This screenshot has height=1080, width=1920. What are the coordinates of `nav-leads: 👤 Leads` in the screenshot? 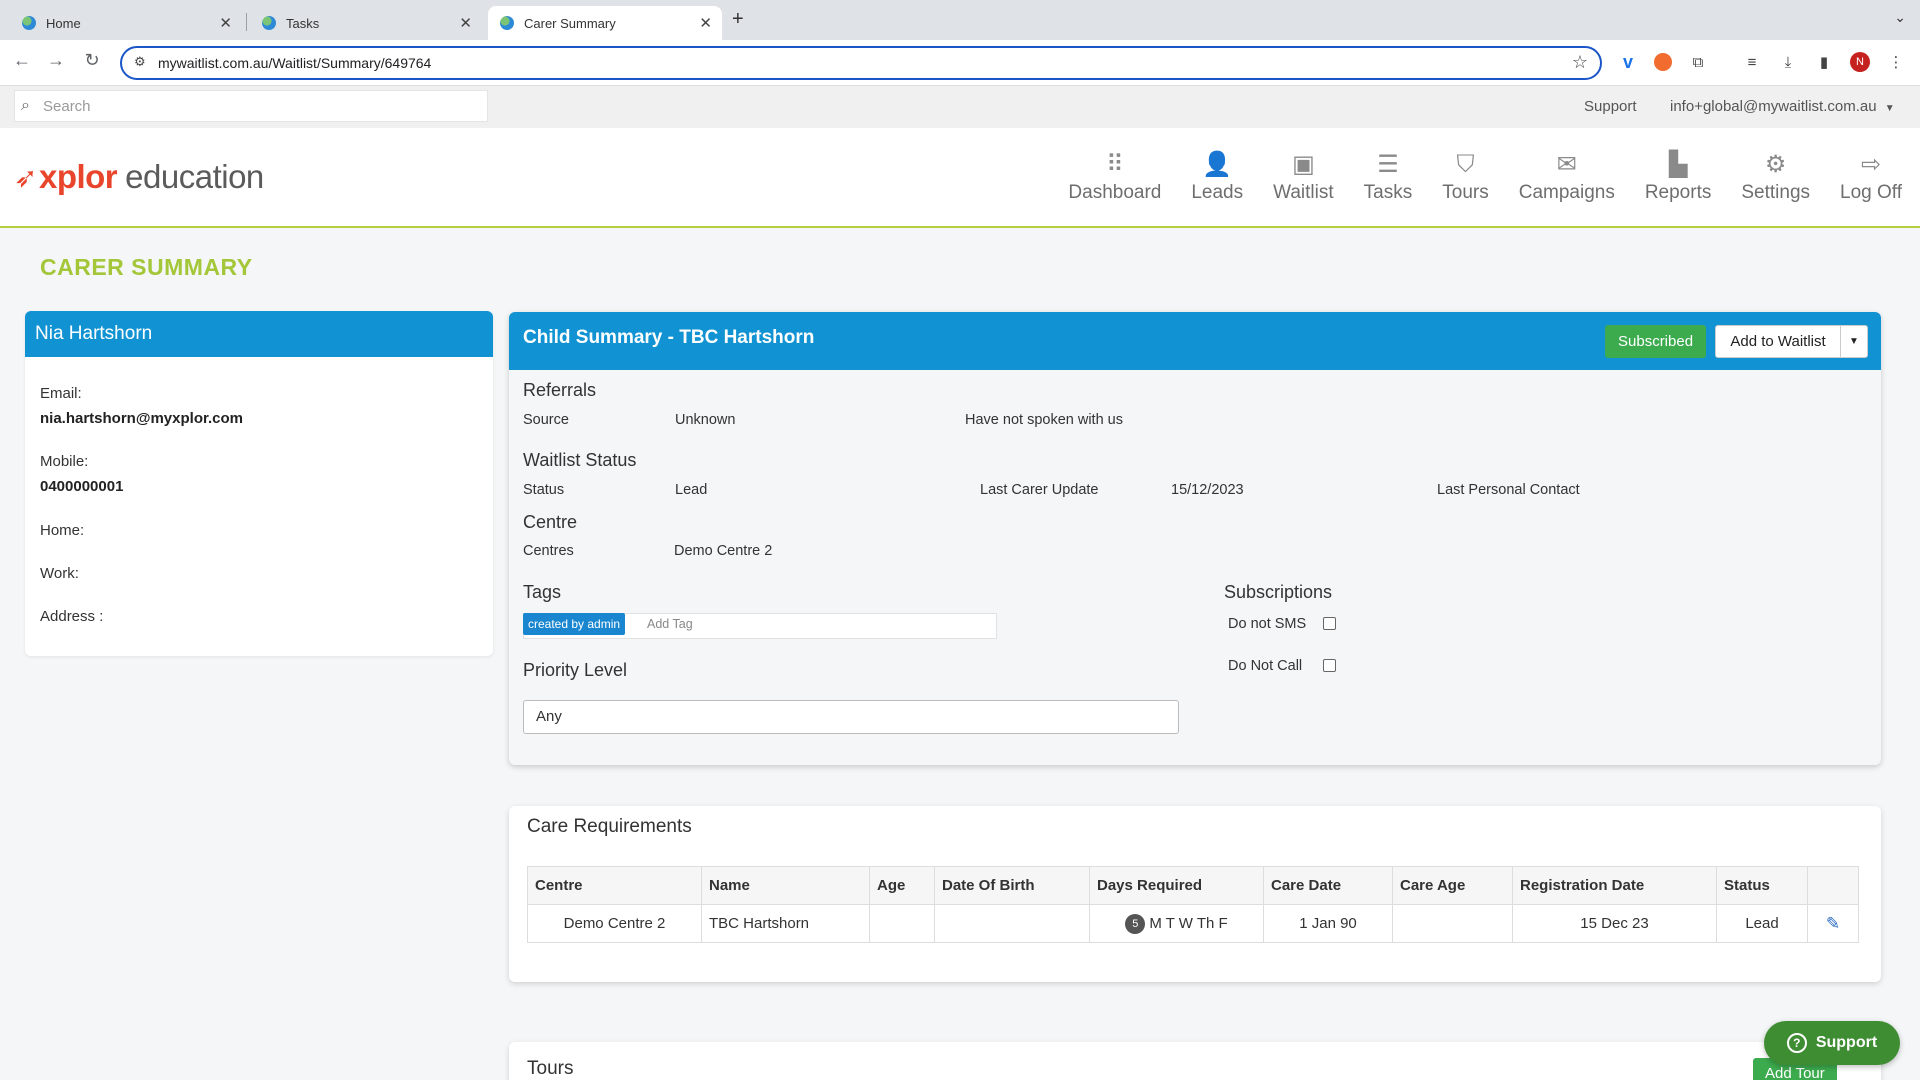 It's located at (1217, 177).